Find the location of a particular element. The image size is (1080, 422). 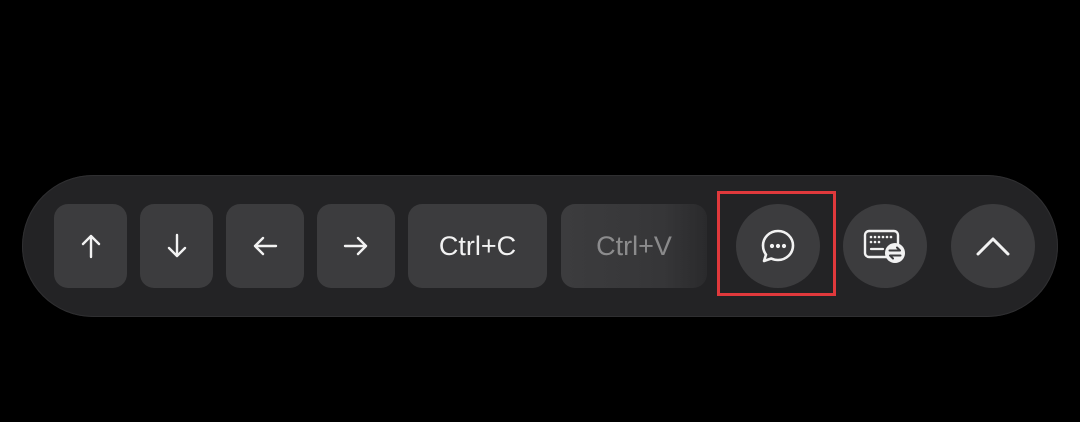

copy-key-label: Ctrl+C is located at coordinates (477, 245).